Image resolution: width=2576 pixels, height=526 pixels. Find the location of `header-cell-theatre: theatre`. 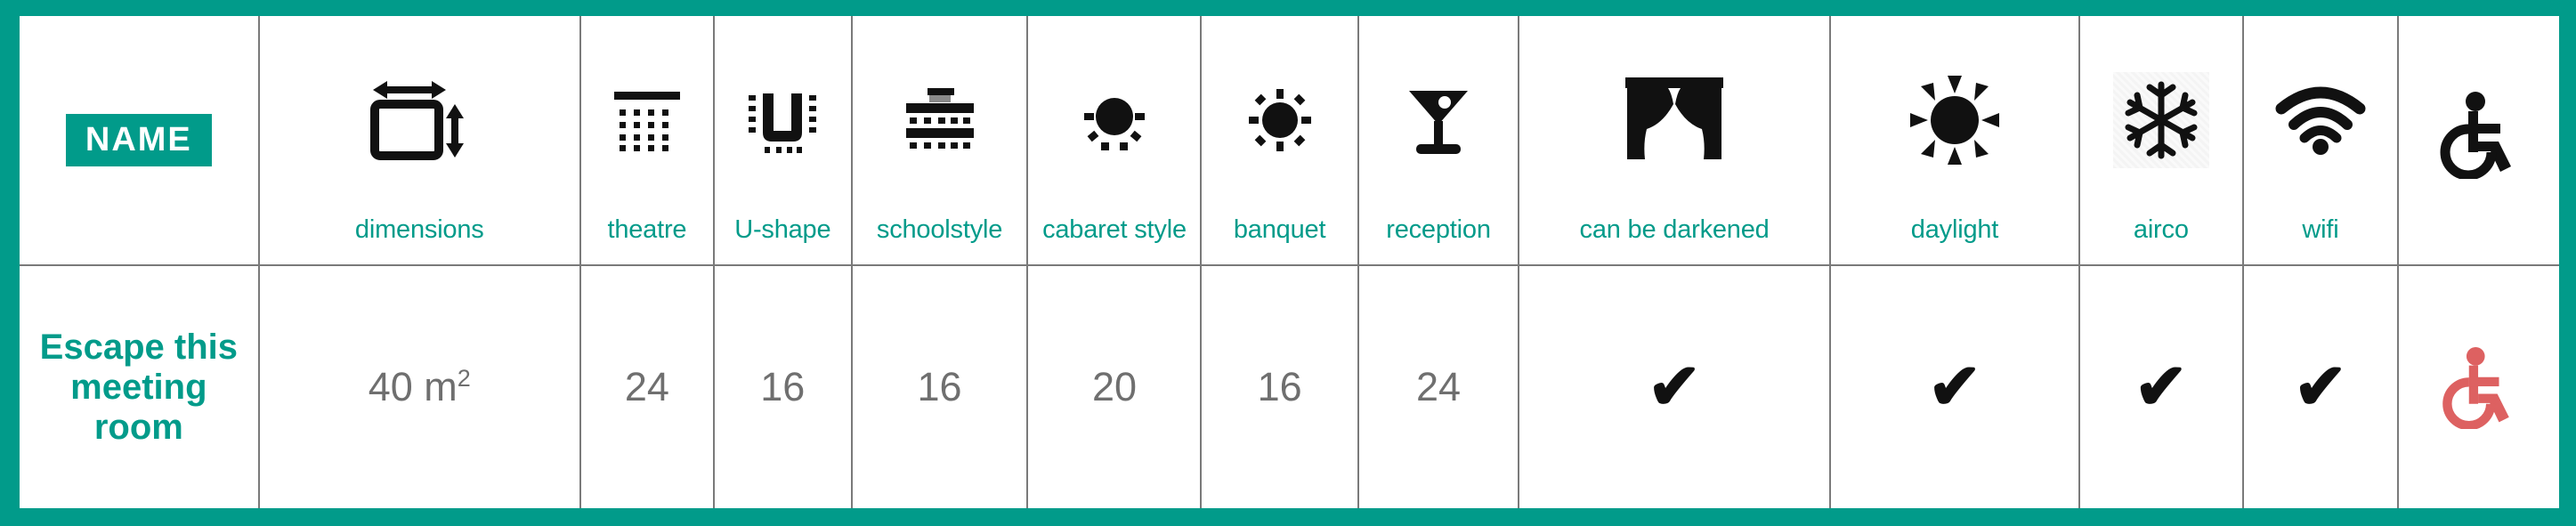

header-cell-theatre: theatre is located at coordinates (648, 141).